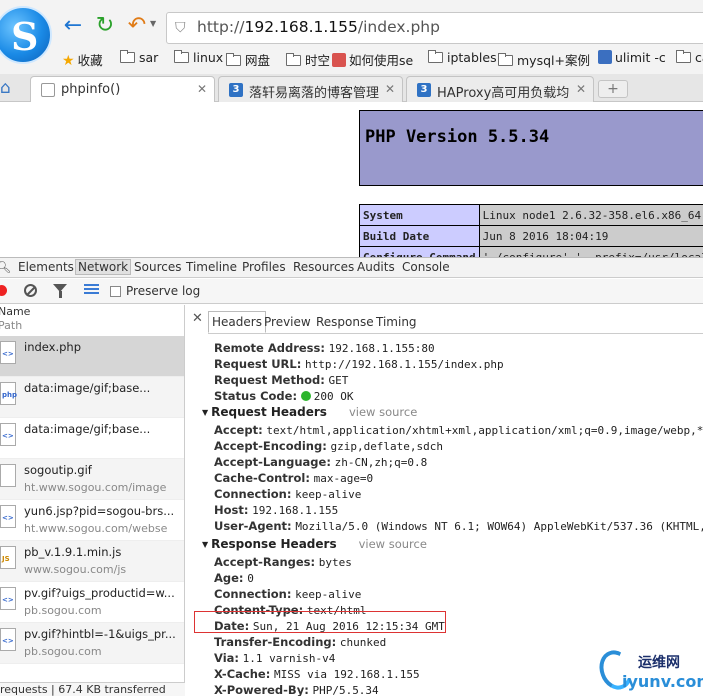 Image resolution: width=703 pixels, height=696 pixels. I want to click on header-row: Request Method: GET, so click(281, 380).